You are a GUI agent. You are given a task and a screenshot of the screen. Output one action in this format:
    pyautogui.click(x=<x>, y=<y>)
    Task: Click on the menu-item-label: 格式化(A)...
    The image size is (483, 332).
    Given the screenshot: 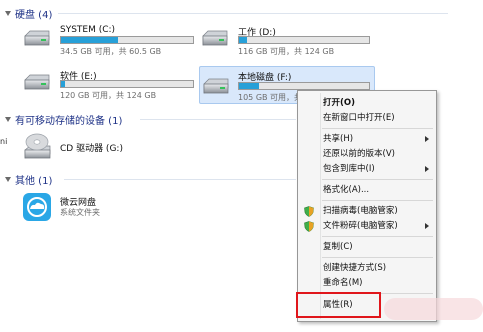 What is the action you would take?
    pyautogui.click(x=346, y=190)
    